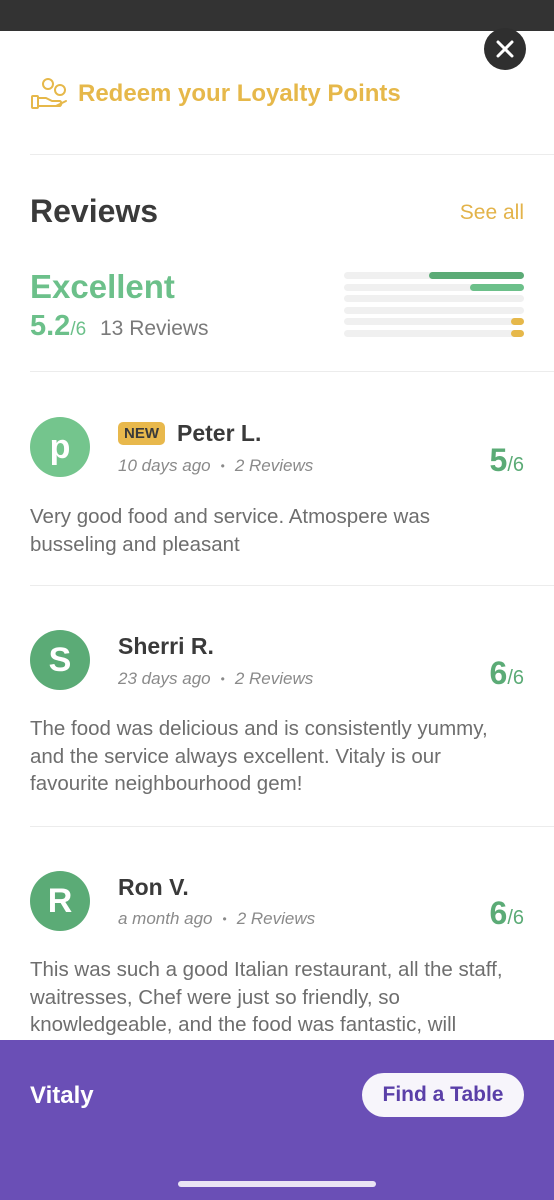  I want to click on bottom-bar, so click(277, 1120).